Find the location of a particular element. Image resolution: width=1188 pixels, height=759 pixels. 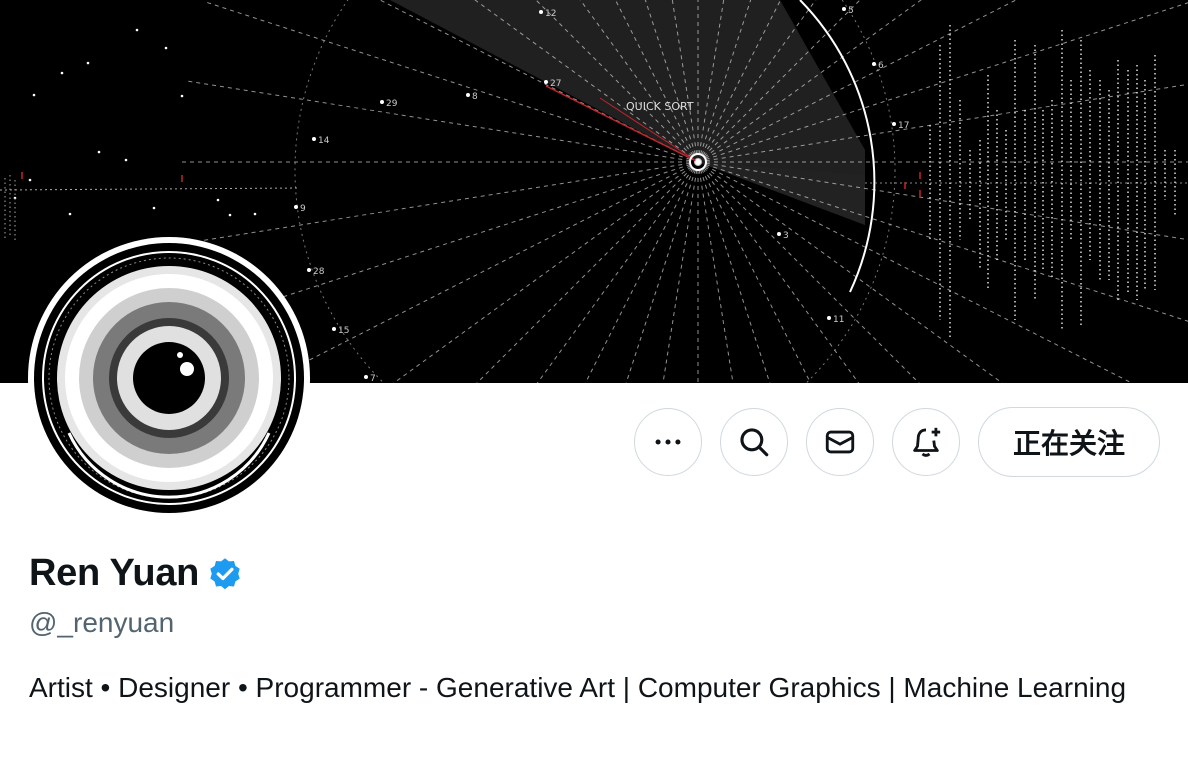

banner-node-label: 8 is located at coordinates (475, 97).